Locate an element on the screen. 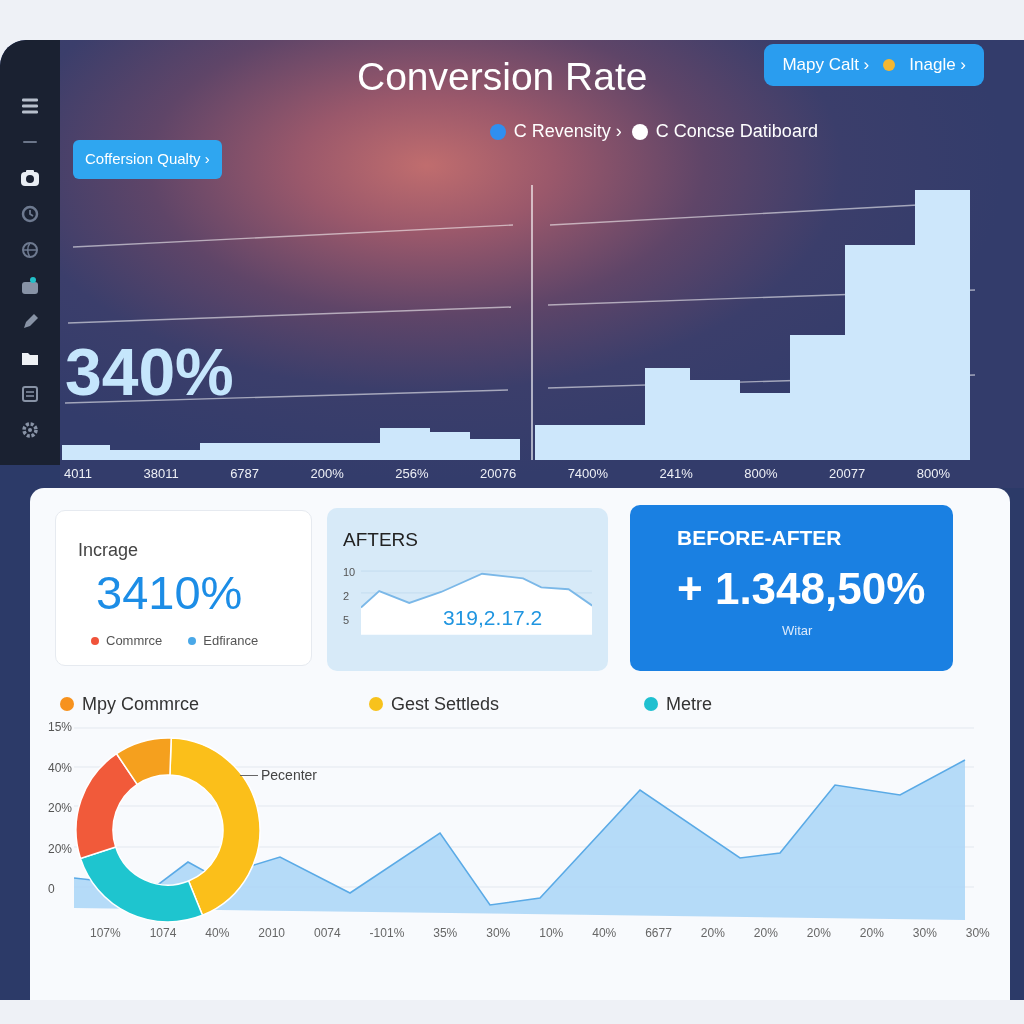  axis-label: 0074 is located at coordinates (327, 933).